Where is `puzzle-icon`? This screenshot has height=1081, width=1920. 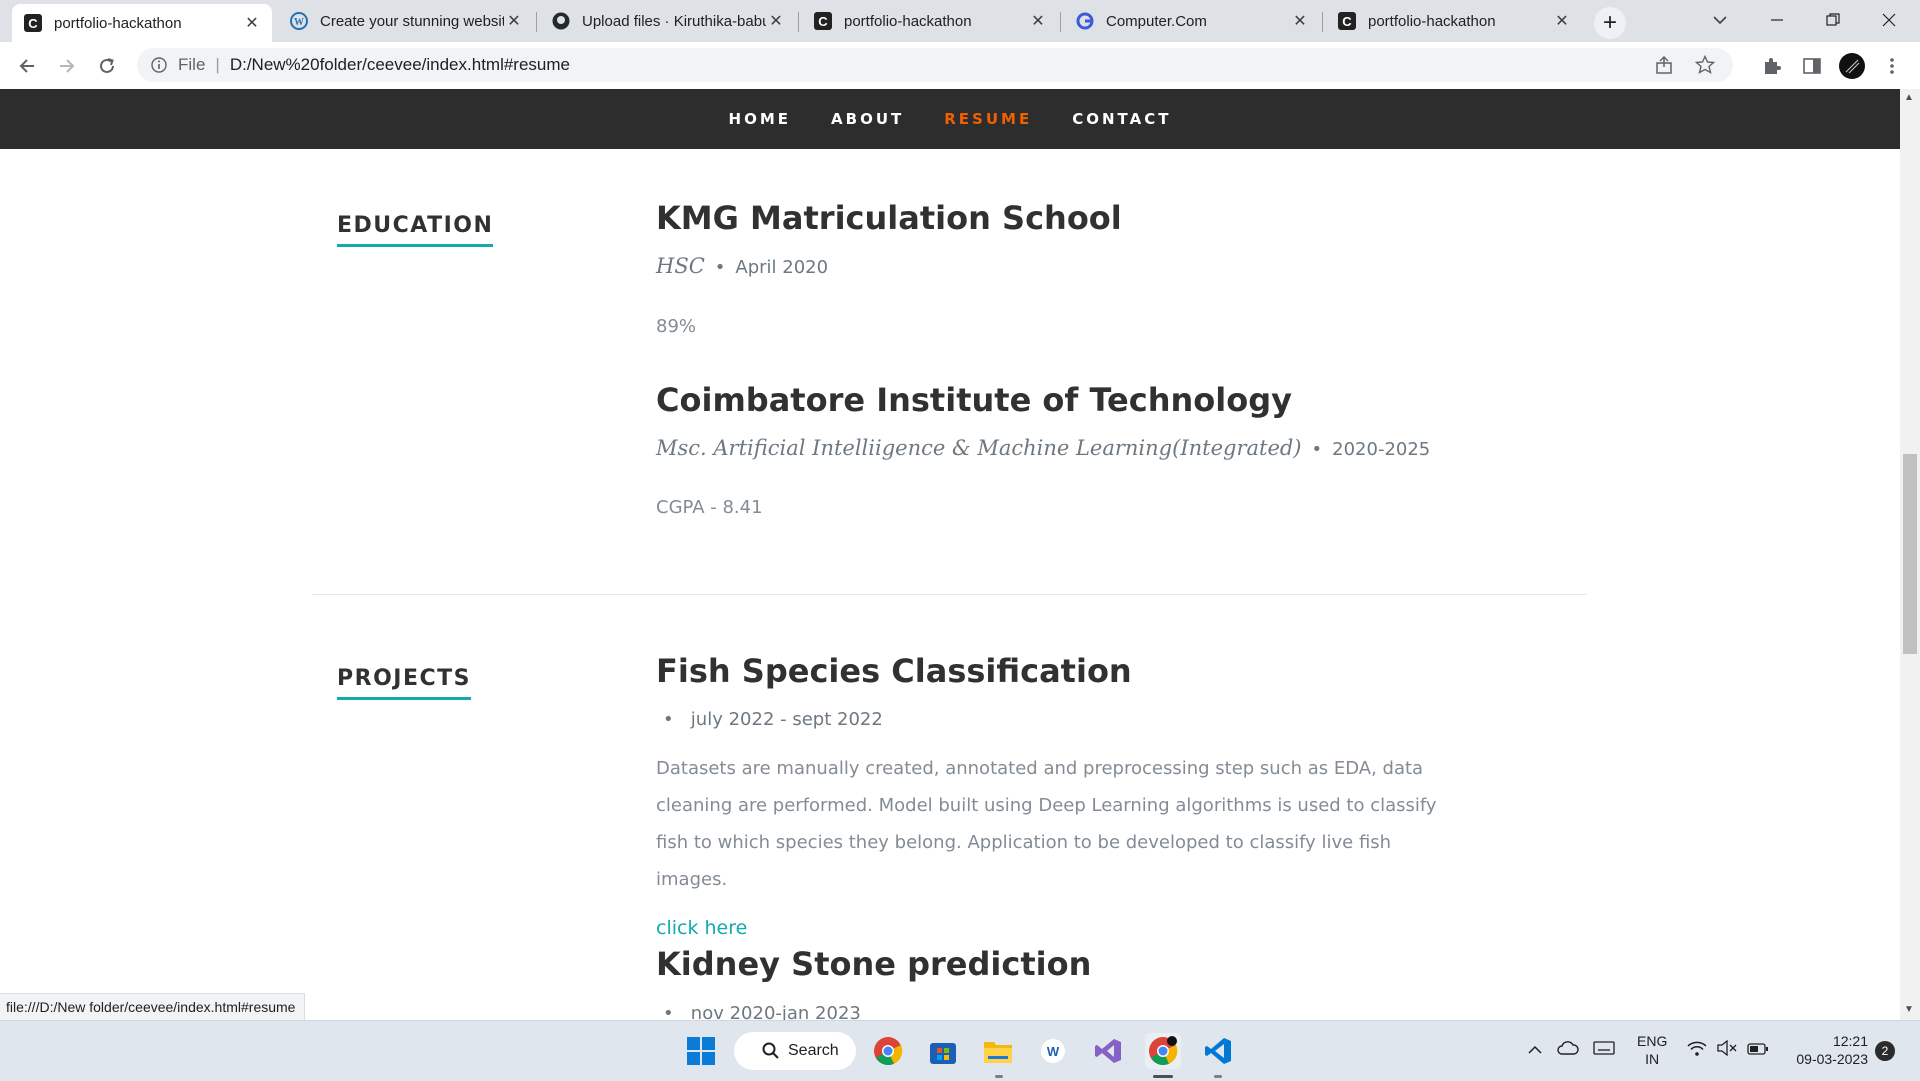
puzzle-icon is located at coordinates (1773, 66).